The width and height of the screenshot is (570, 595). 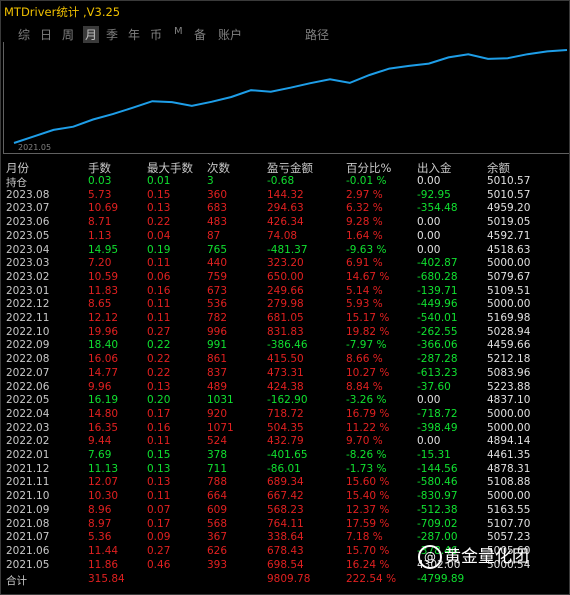 What do you see at coordinates (366, 468) in the screenshot?
I see `cell-pct: -1.73 %` at bounding box center [366, 468].